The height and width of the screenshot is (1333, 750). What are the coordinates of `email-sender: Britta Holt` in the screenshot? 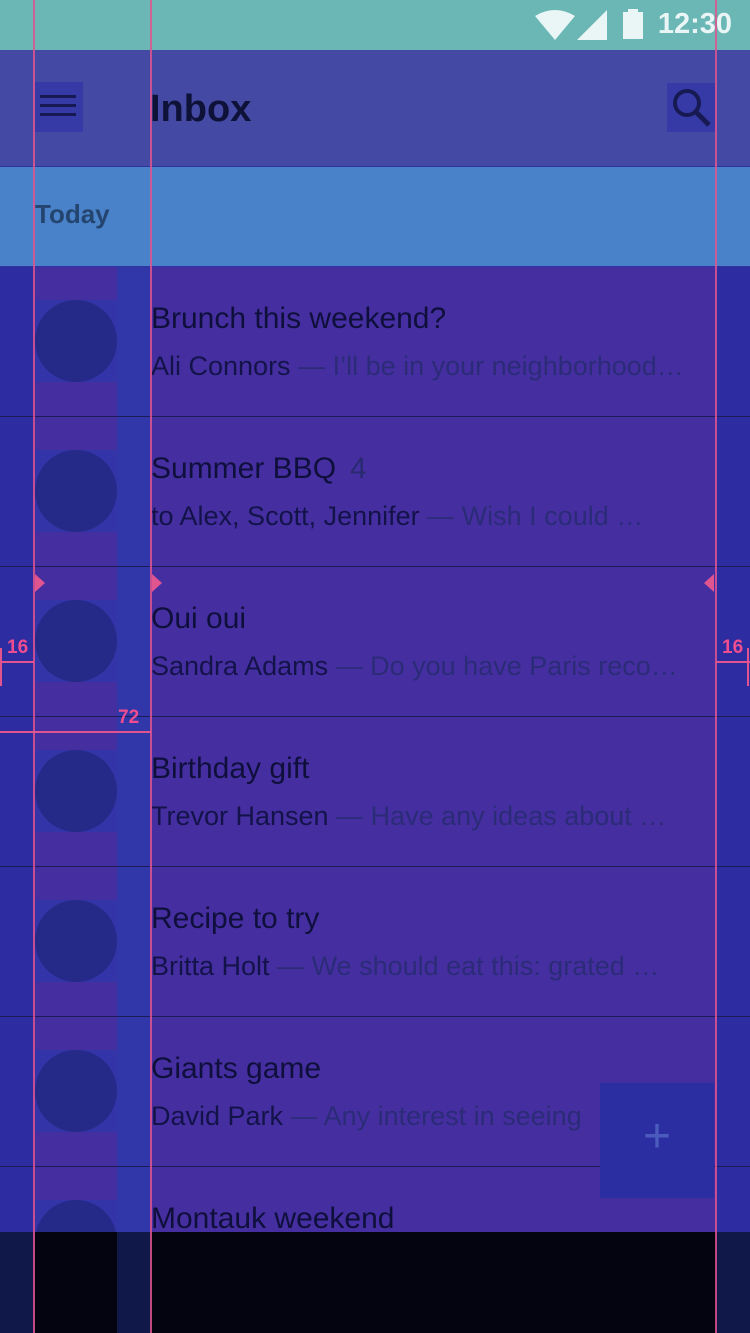 It's located at (210, 966).